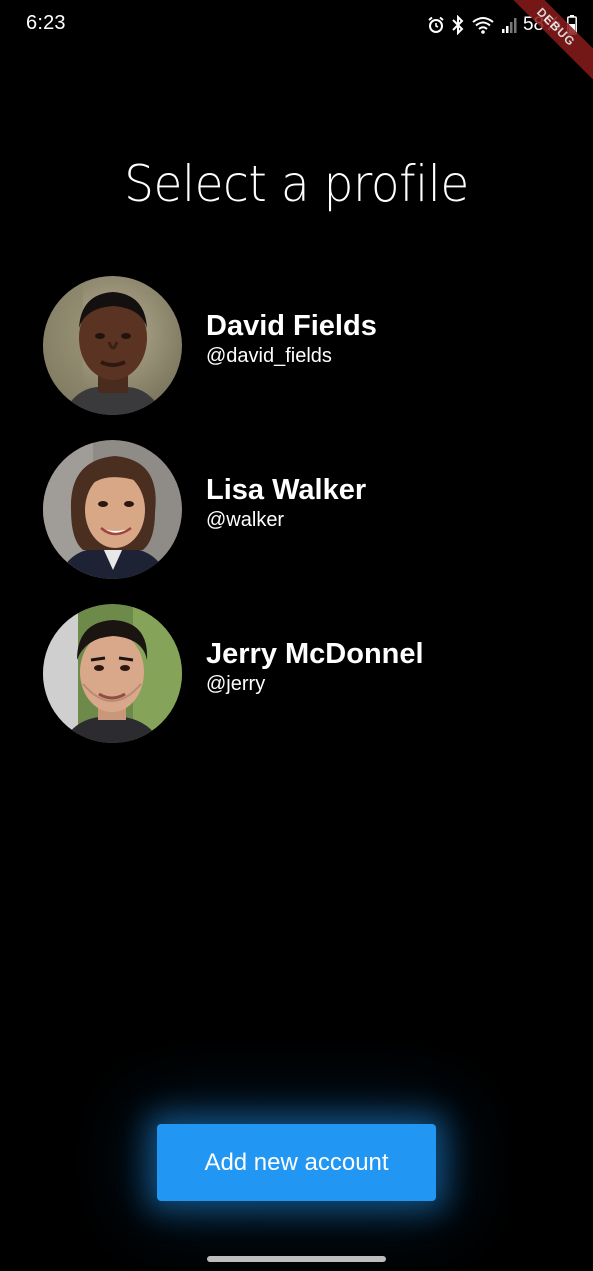 This screenshot has height=1271, width=593. What do you see at coordinates (296, 1162) in the screenshot?
I see `add-new-account-button: Add new account` at bounding box center [296, 1162].